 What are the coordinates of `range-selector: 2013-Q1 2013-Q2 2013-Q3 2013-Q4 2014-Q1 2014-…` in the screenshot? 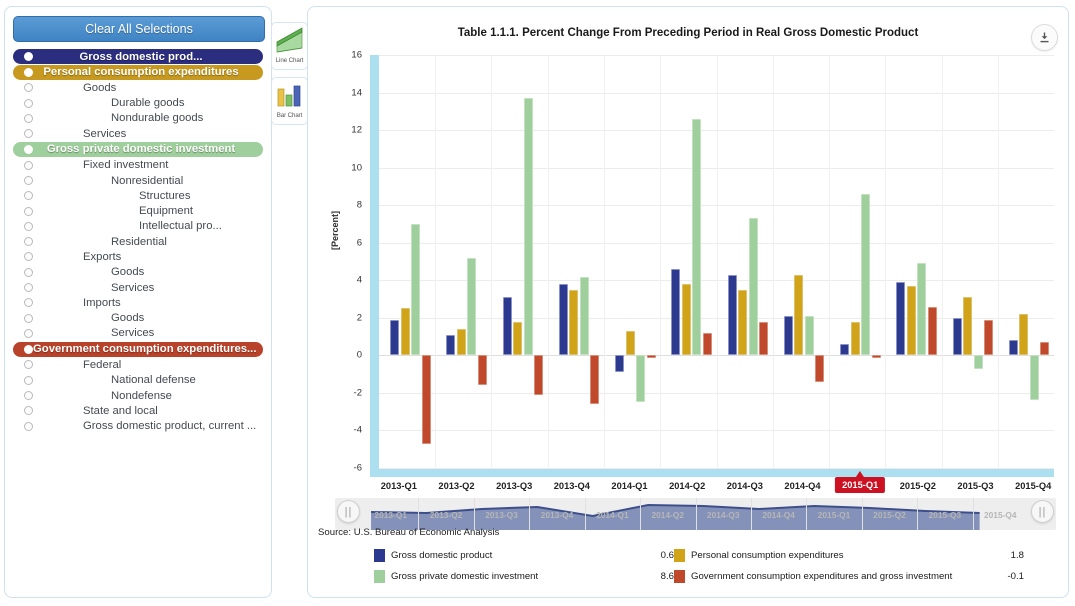 It's located at (695, 514).